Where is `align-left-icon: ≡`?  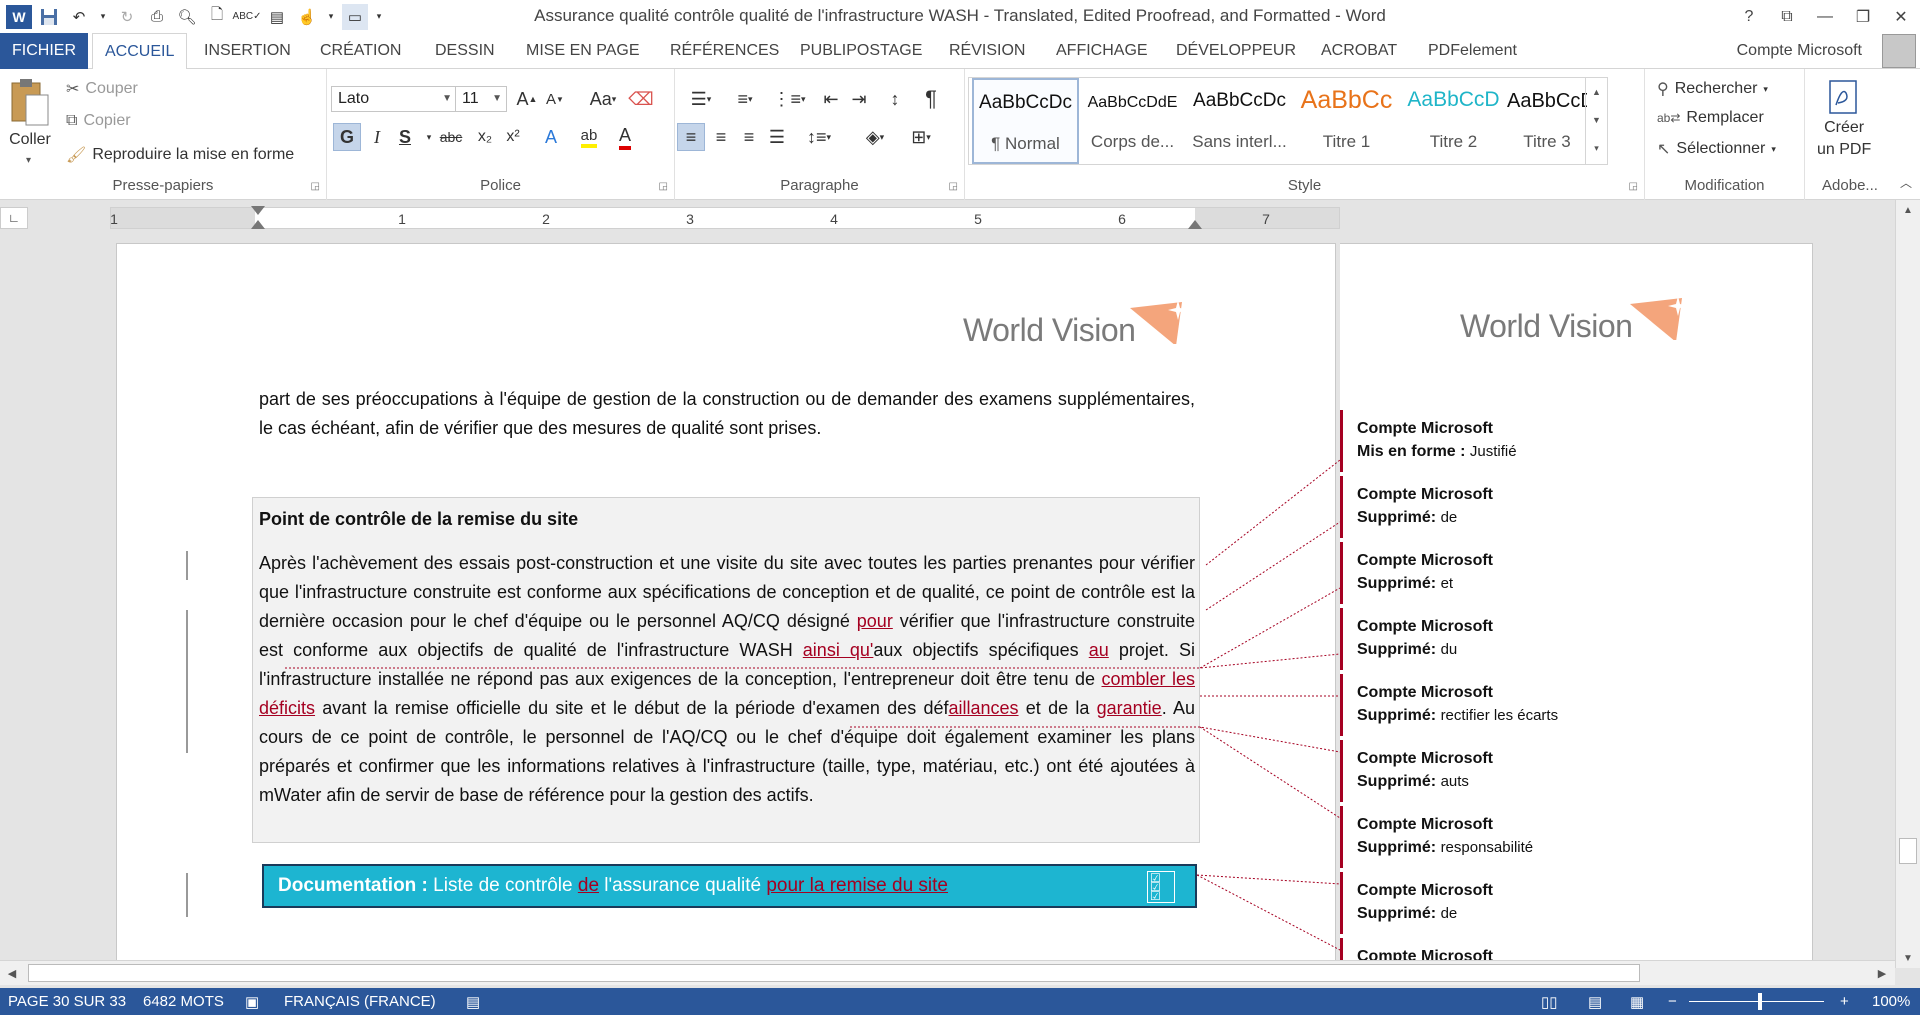 align-left-icon: ≡ is located at coordinates (691, 137).